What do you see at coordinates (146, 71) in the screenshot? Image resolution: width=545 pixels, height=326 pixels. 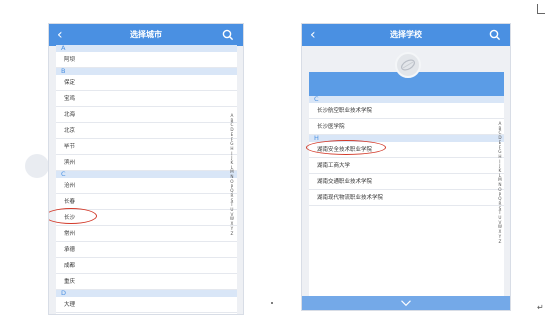 I see `section-header-b: B` at bounding box center [146, 71].